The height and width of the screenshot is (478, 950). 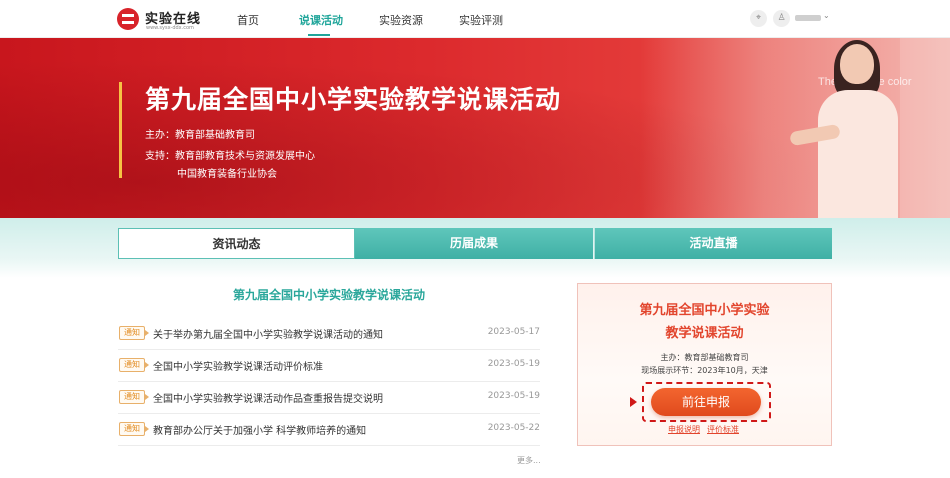 What do you see at coordinates (268, 333) in the screenshot?
I see `news-link: 关于举办第九届全国中小学实验教学说课活动的通知` at bounding box center [268, 333].